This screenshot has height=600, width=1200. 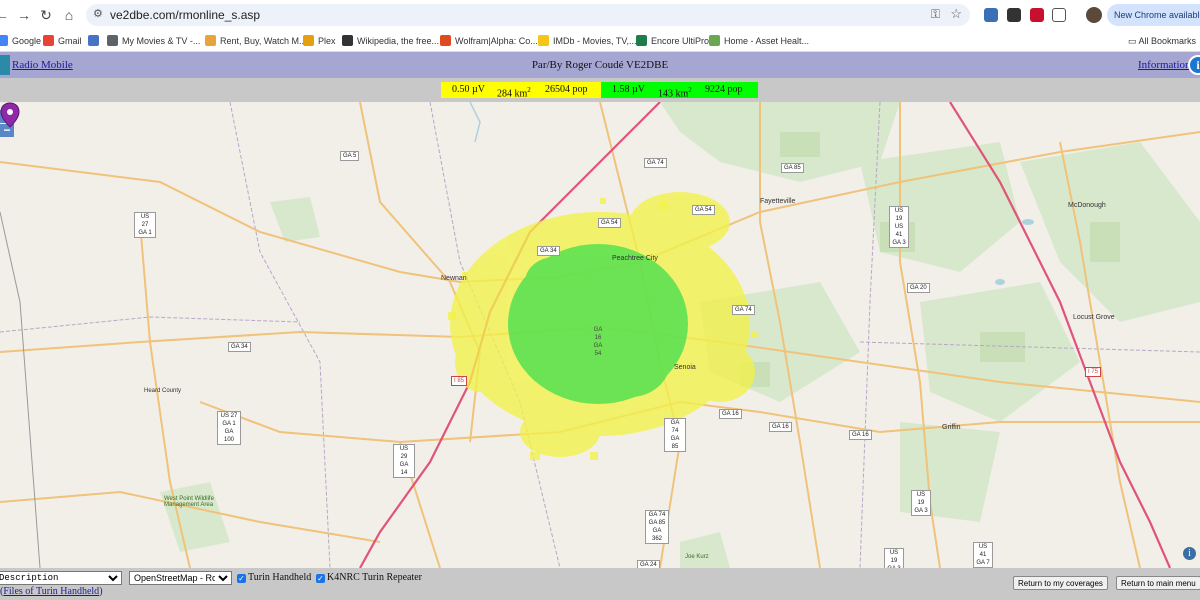 I want to click on bookmark-item, so click(x=95, y=41).